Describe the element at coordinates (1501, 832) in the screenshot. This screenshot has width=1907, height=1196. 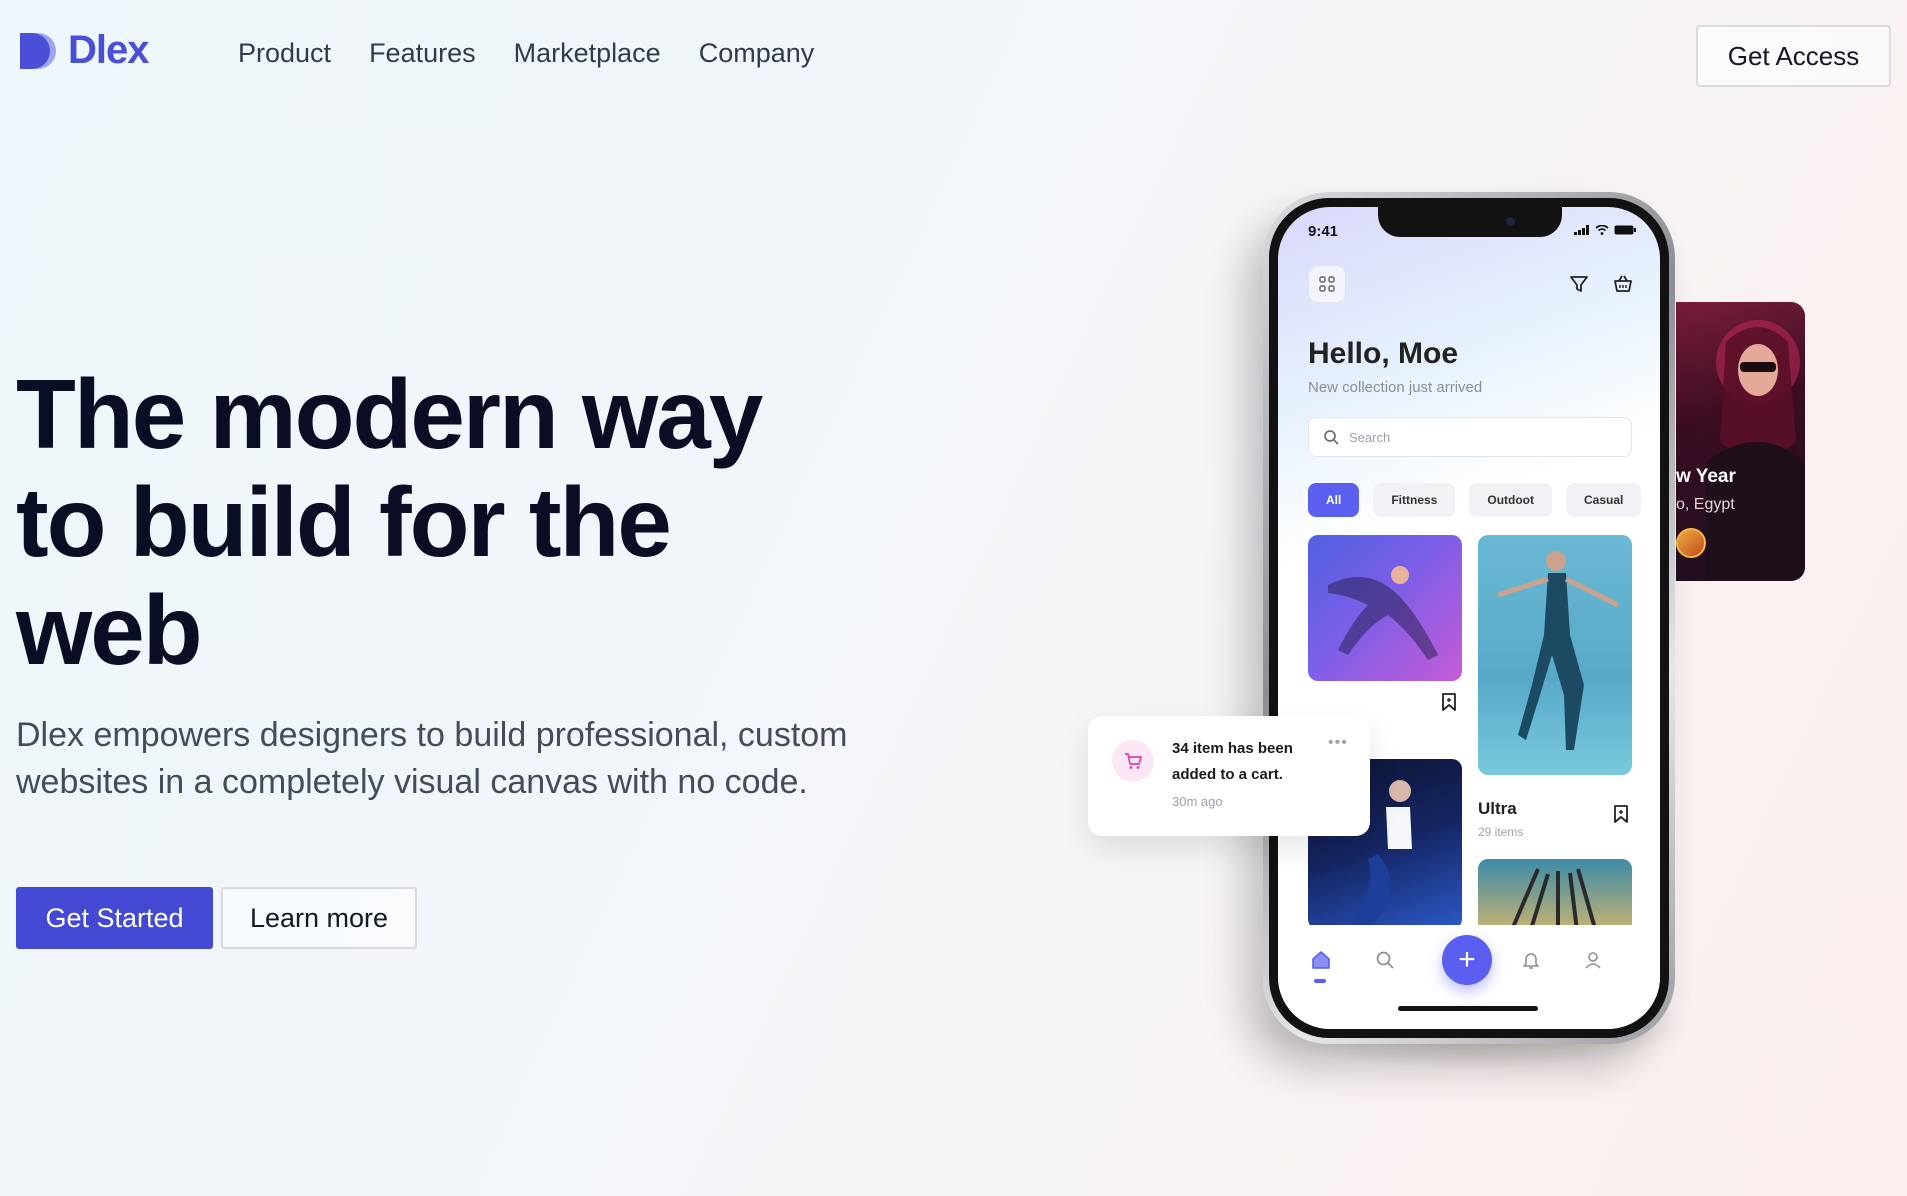
I see `card-count: 29 items` at that location.